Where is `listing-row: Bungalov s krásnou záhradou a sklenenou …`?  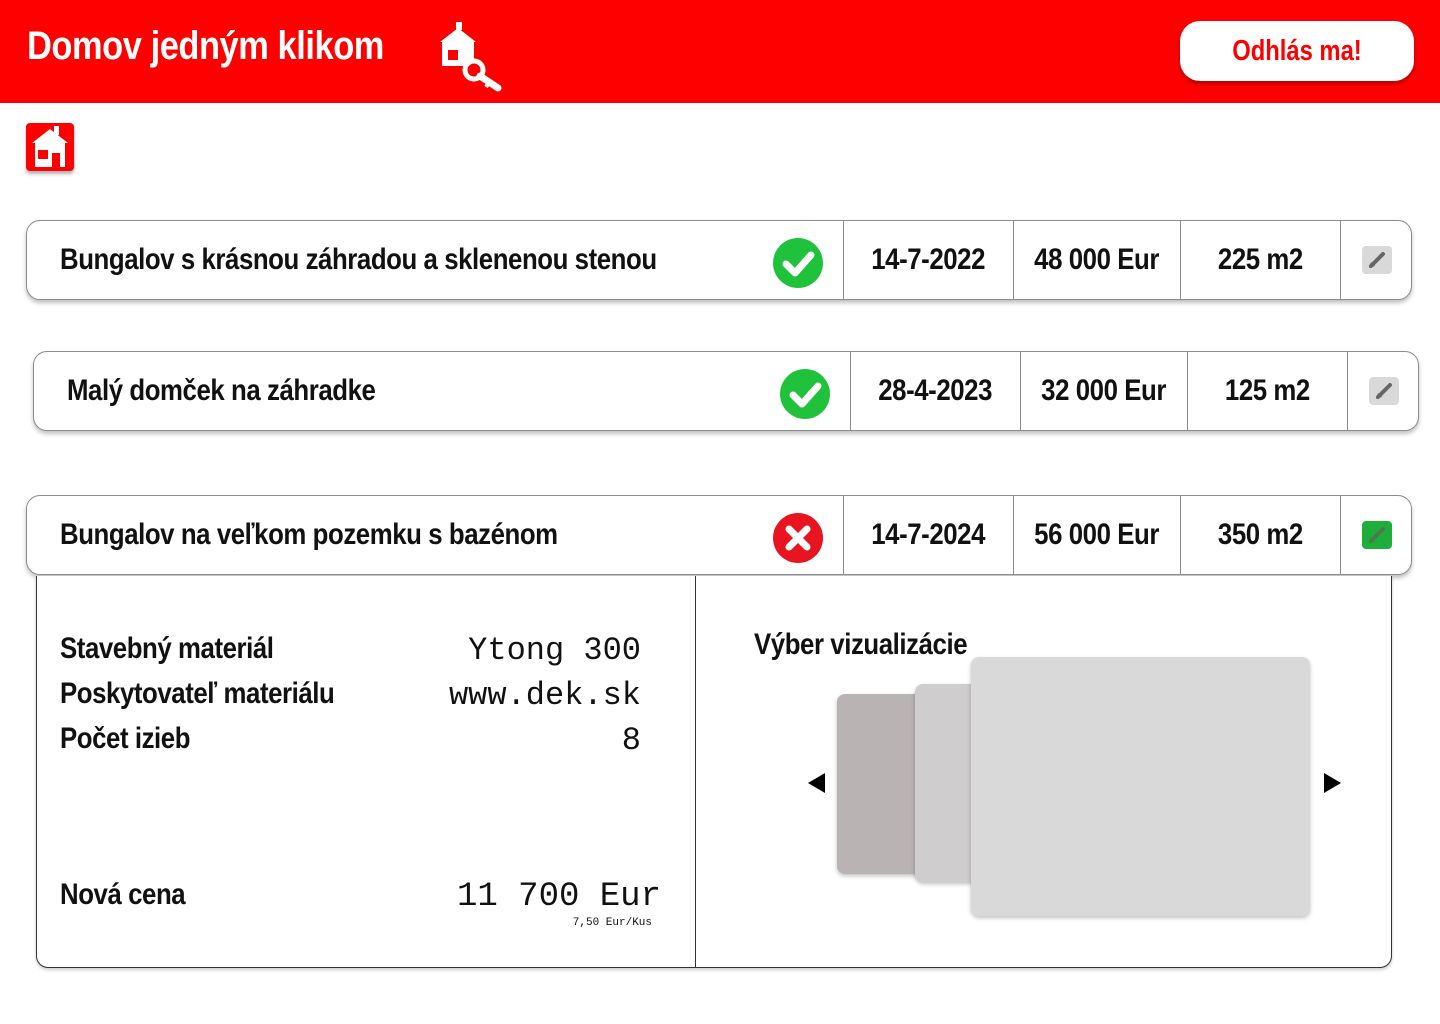 listing-row: Bungalov s krásnou záhradou a sklenenou … is located at coordinates (719, 260).